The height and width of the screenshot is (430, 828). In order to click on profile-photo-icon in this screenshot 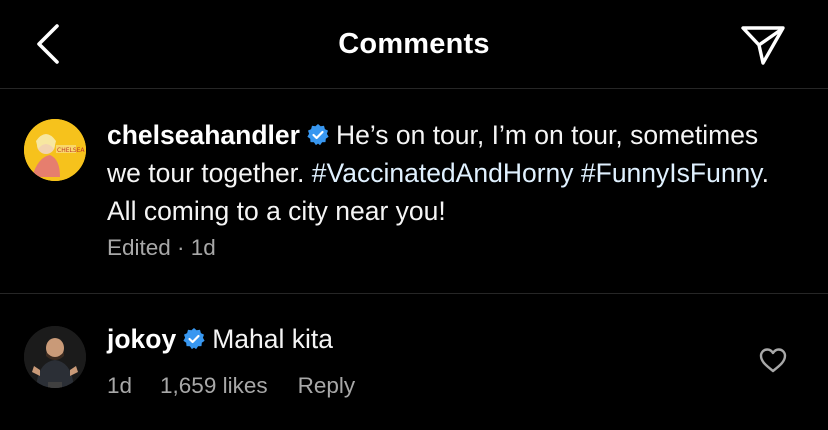, I will do `click(55, 357)`.